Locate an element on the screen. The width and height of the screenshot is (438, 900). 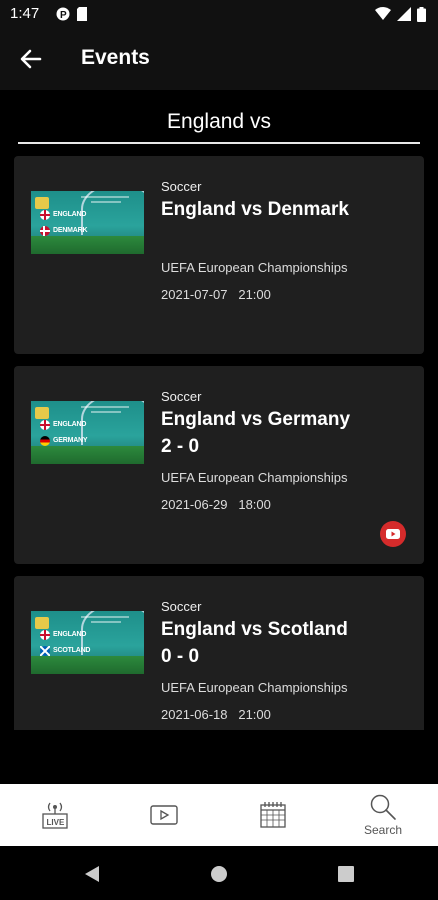
thumb-team2: DENMARK is located at coordinates (70, 230).